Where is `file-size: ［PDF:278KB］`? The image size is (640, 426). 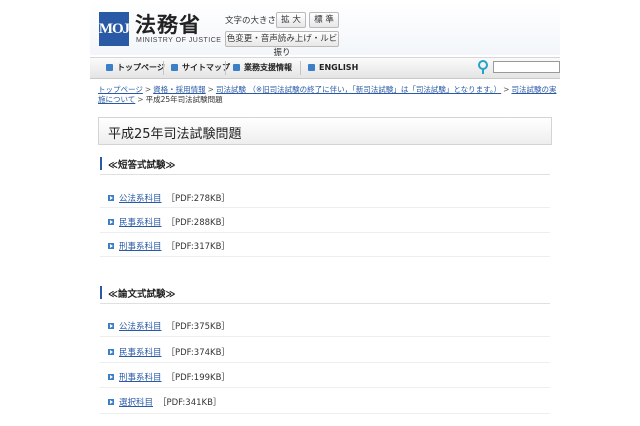 file-size: ［PDF:278KB］ is located at coordinates (198, 199).